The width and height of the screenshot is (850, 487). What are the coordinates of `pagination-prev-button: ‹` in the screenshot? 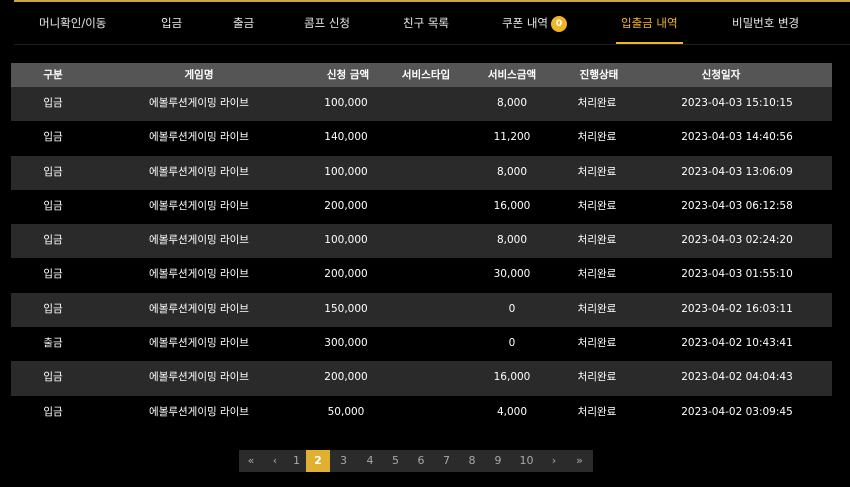 It's located at (275, 461).